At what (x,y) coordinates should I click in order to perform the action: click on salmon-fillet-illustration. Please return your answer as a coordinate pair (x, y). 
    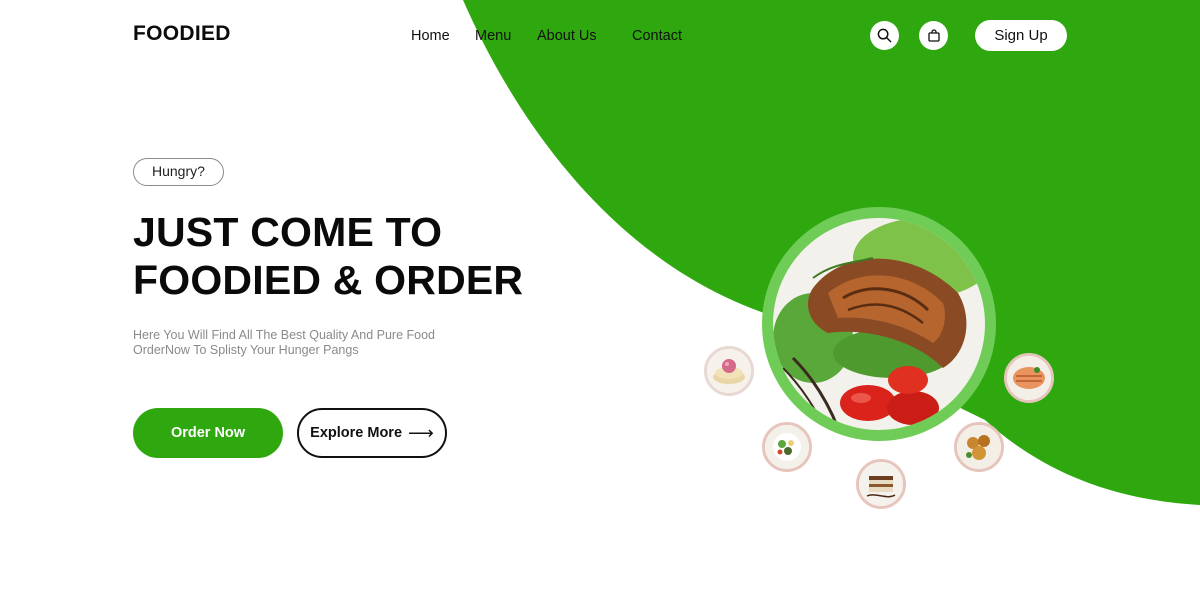
    Looking at the image, I should click on (1029, 378).